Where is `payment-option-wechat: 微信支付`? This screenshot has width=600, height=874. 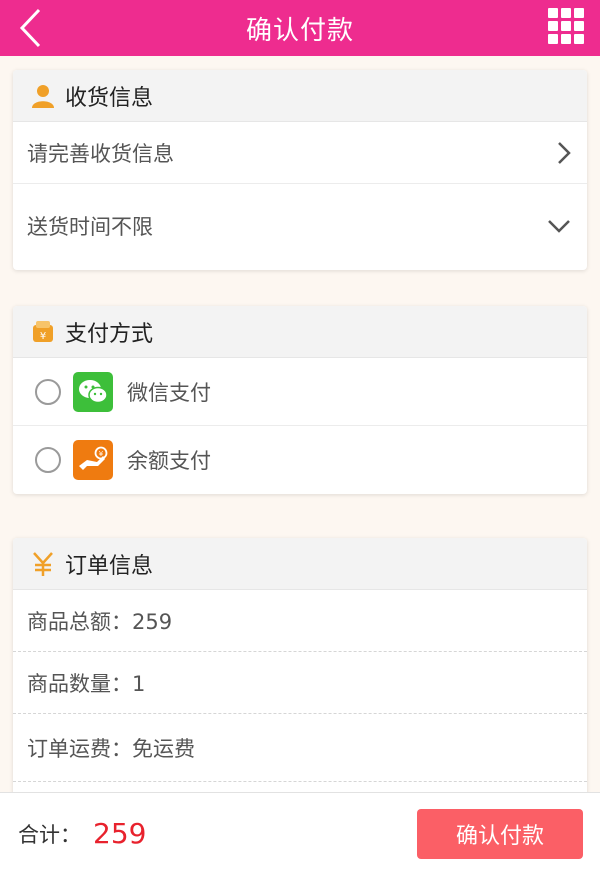
payment-option-wechat: 微信支付 is located at coordinates (300, 392).